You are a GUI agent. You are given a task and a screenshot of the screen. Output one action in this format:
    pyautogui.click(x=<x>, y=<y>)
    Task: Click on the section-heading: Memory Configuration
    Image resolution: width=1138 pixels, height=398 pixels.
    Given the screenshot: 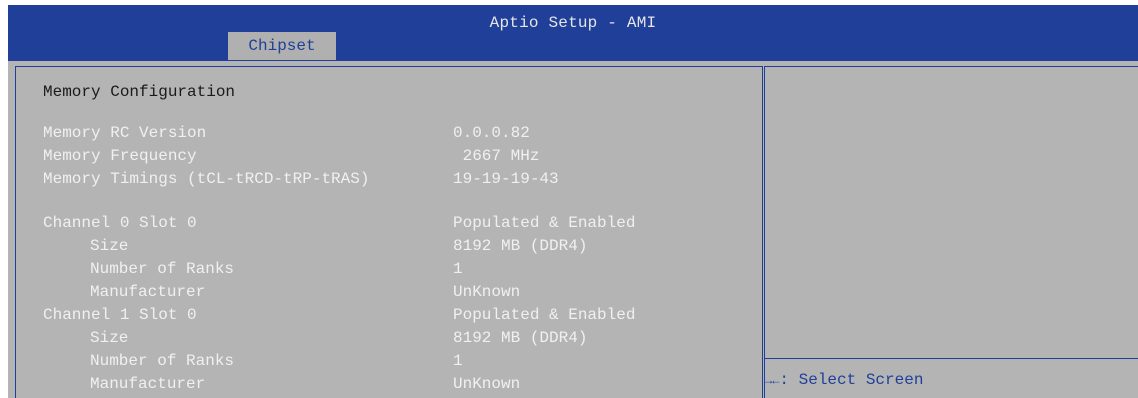 What is the action you would take?
    pyautogui.click(x=139, y=92)
    